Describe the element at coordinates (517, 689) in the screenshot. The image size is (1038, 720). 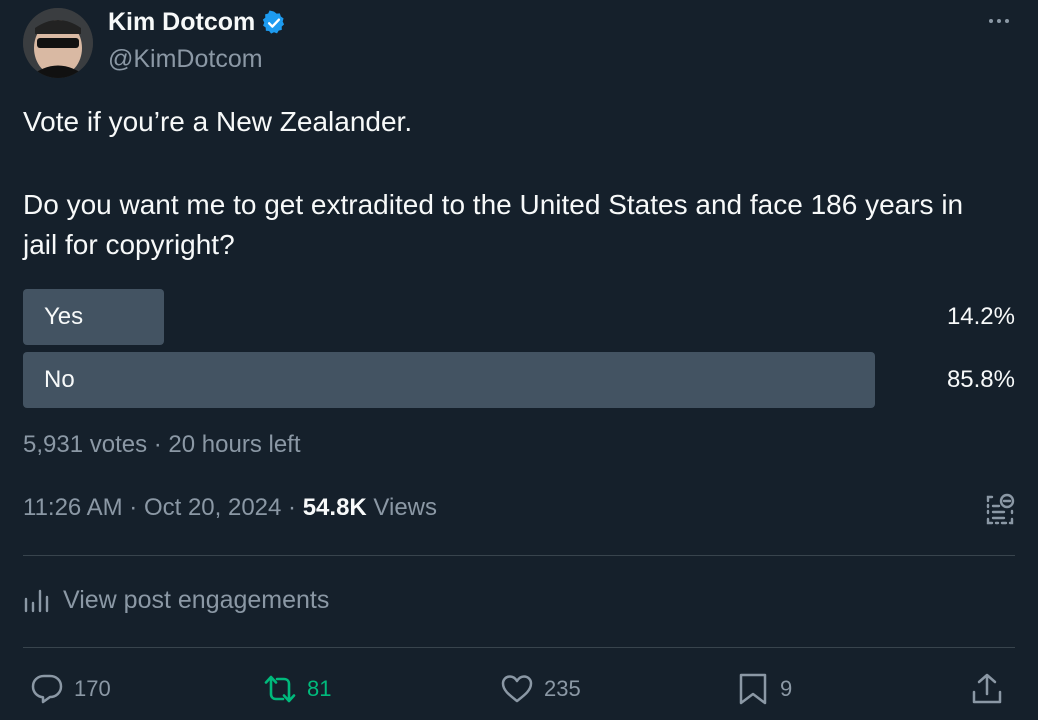
I see `heart-icon` at that location.